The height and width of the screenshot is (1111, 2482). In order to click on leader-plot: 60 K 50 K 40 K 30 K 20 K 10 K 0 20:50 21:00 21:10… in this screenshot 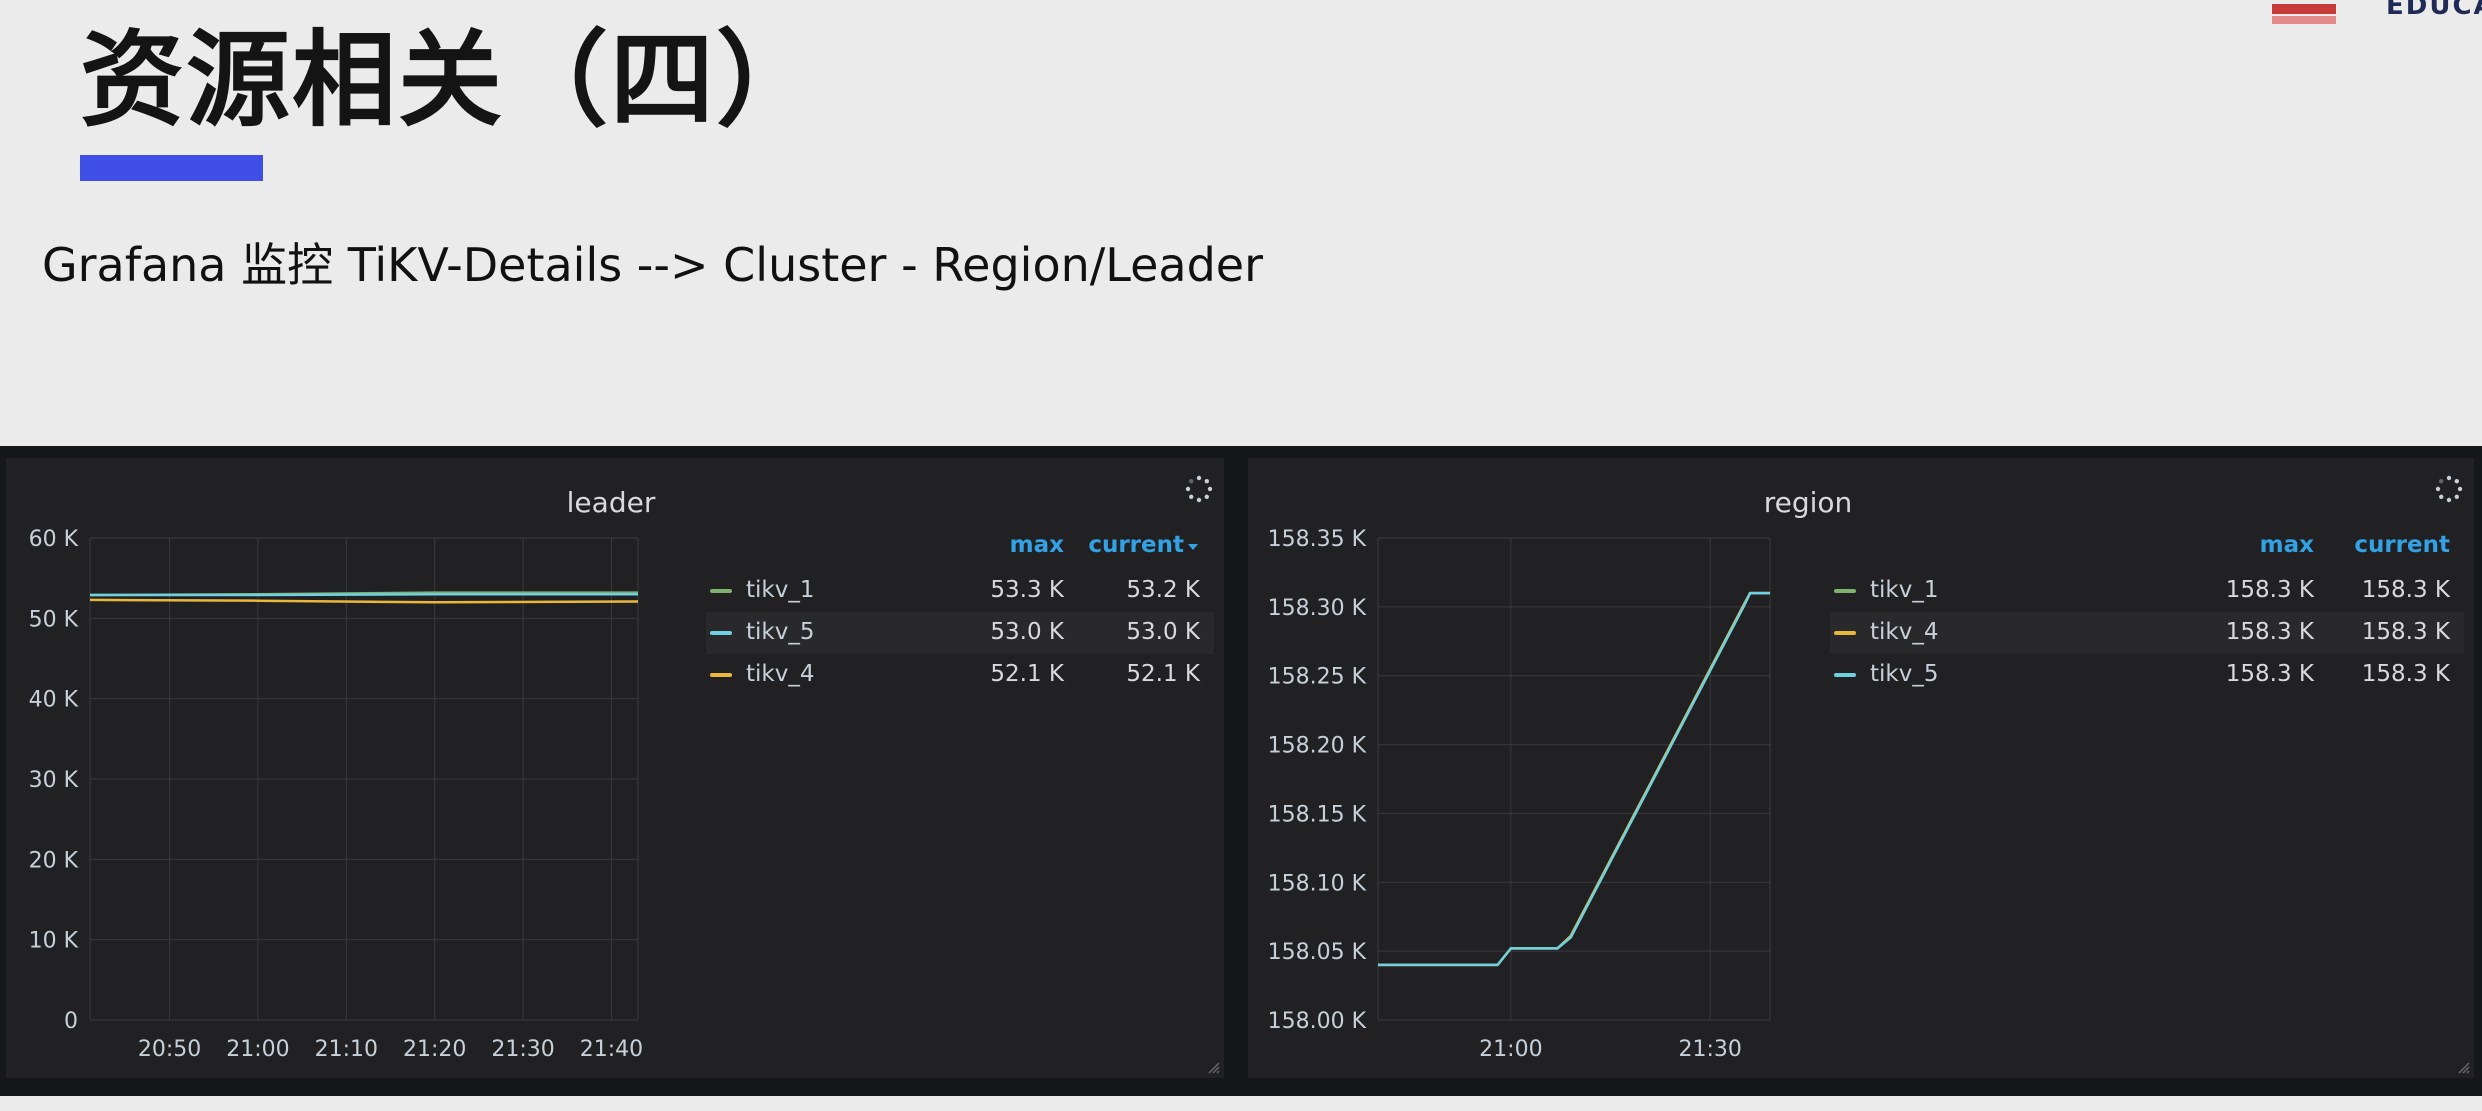, I will do `click(336, 794)`.